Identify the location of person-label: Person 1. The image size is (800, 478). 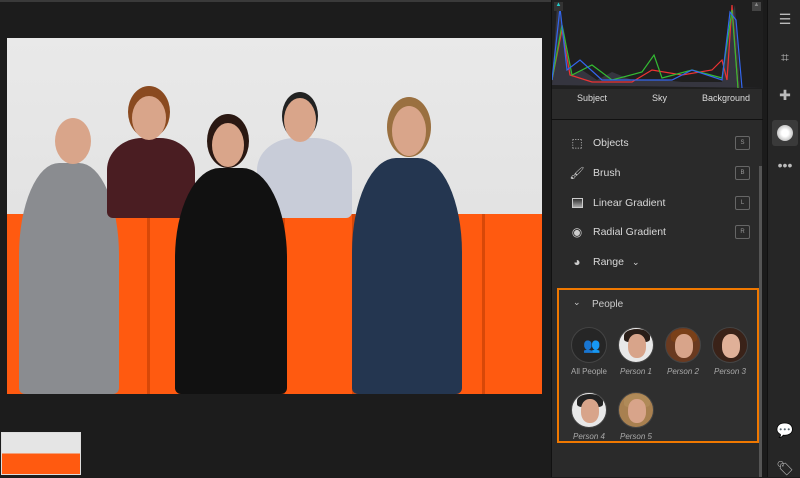
(636, 371).